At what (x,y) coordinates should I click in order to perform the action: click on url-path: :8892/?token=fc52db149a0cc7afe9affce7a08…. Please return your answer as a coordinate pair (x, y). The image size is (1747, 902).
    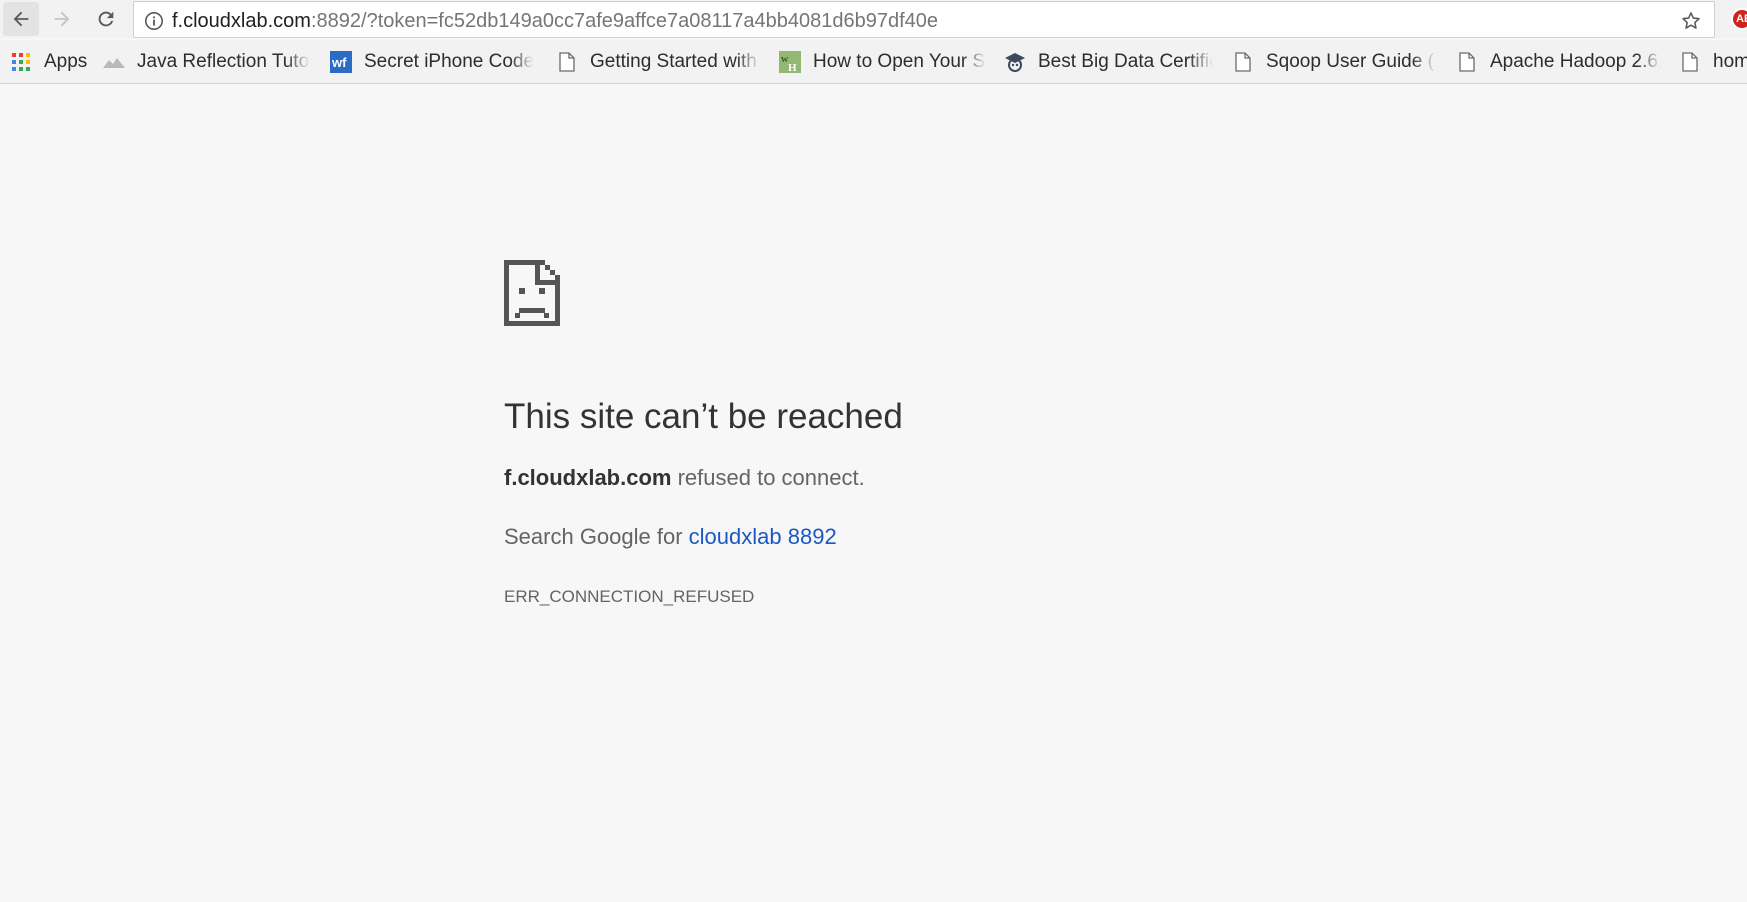
    Looking at the image, I should click on (624, 21).